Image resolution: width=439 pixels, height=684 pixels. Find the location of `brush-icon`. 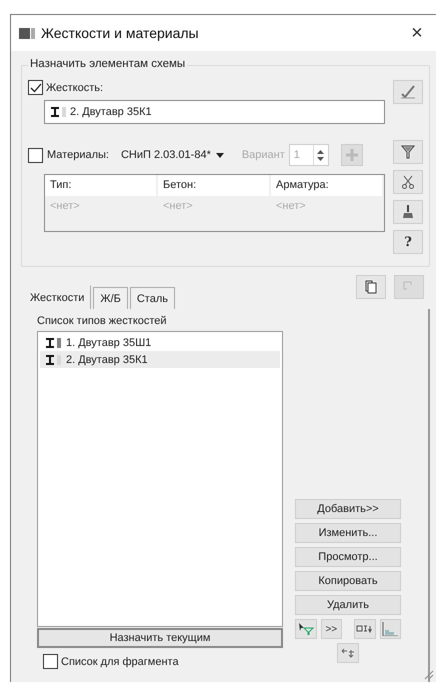

brush-icon is located at coordinates (408, 212).